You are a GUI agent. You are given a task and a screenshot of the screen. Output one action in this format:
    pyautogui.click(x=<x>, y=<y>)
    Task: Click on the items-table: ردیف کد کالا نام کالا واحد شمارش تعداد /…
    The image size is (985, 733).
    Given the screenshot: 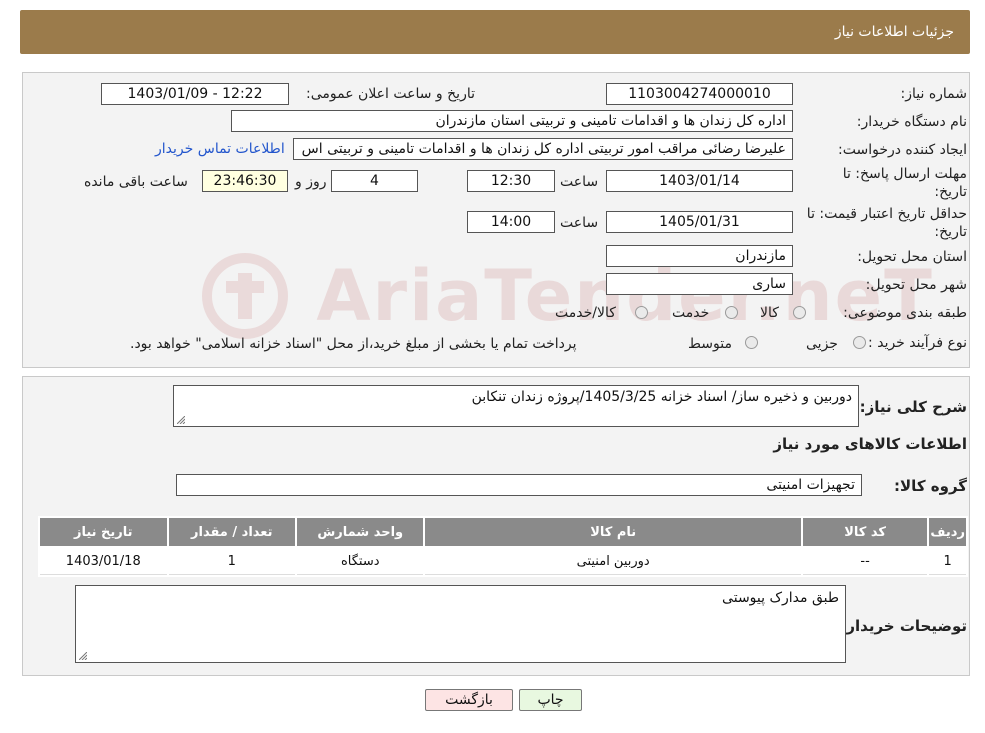 What is the action you would take?
    pyautogui.click(x=503, y=546)
    